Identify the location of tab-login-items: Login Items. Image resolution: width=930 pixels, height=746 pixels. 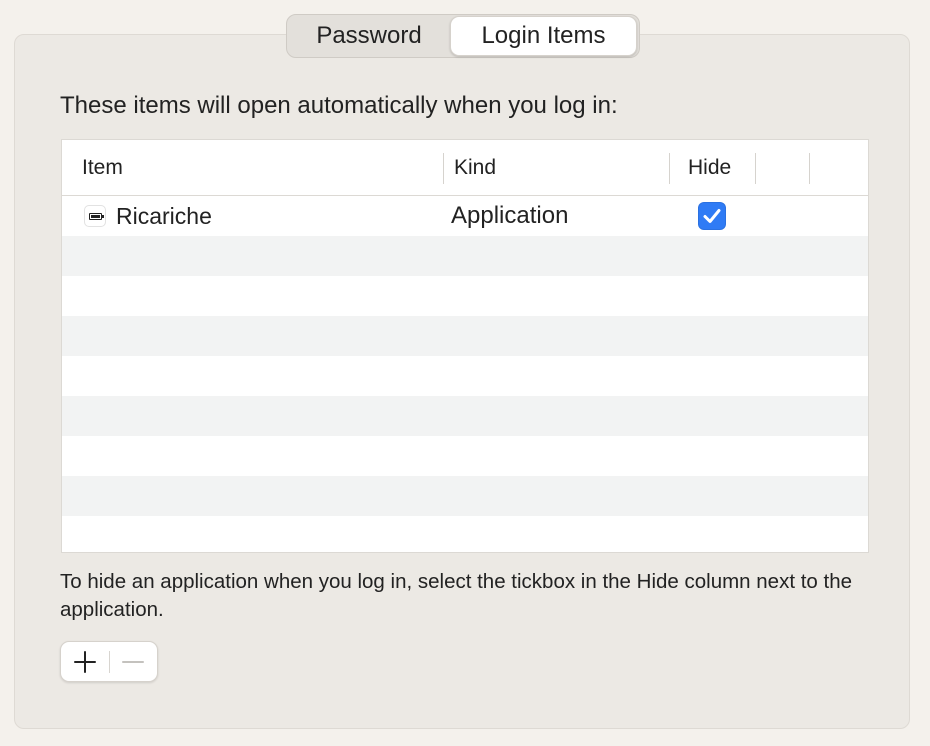
(543, 36).